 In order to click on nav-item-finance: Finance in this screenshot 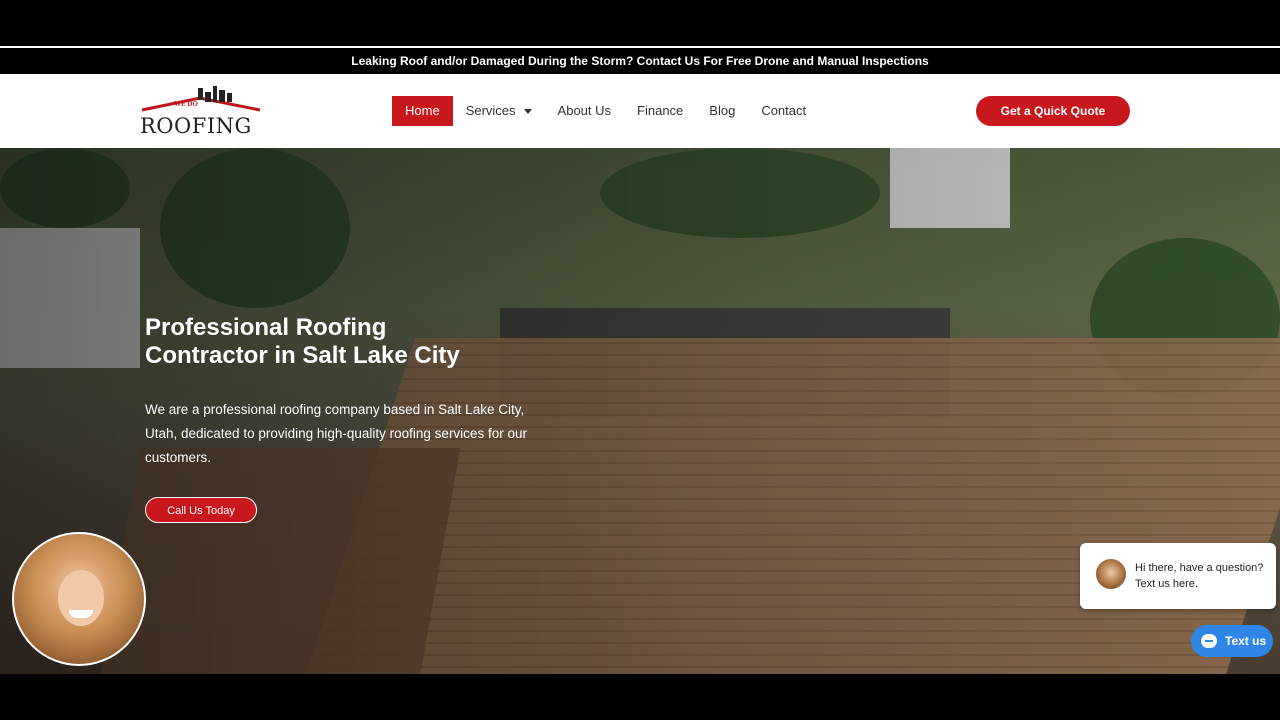, I will do `click(660, 111)`.